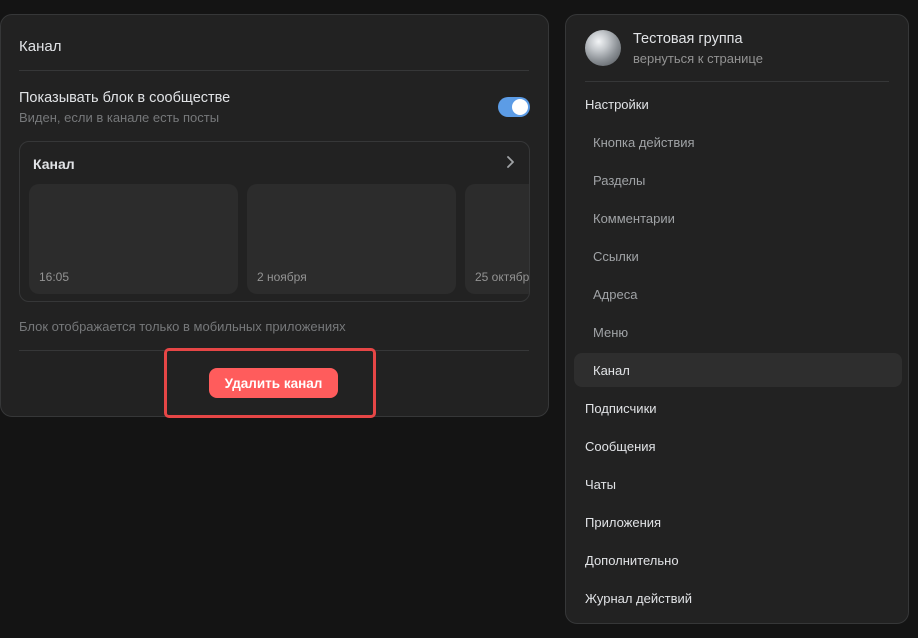  Describe the element at coordinates (688, 39) in the screenshot. I see `group-name: Тестовая группа` at that location.